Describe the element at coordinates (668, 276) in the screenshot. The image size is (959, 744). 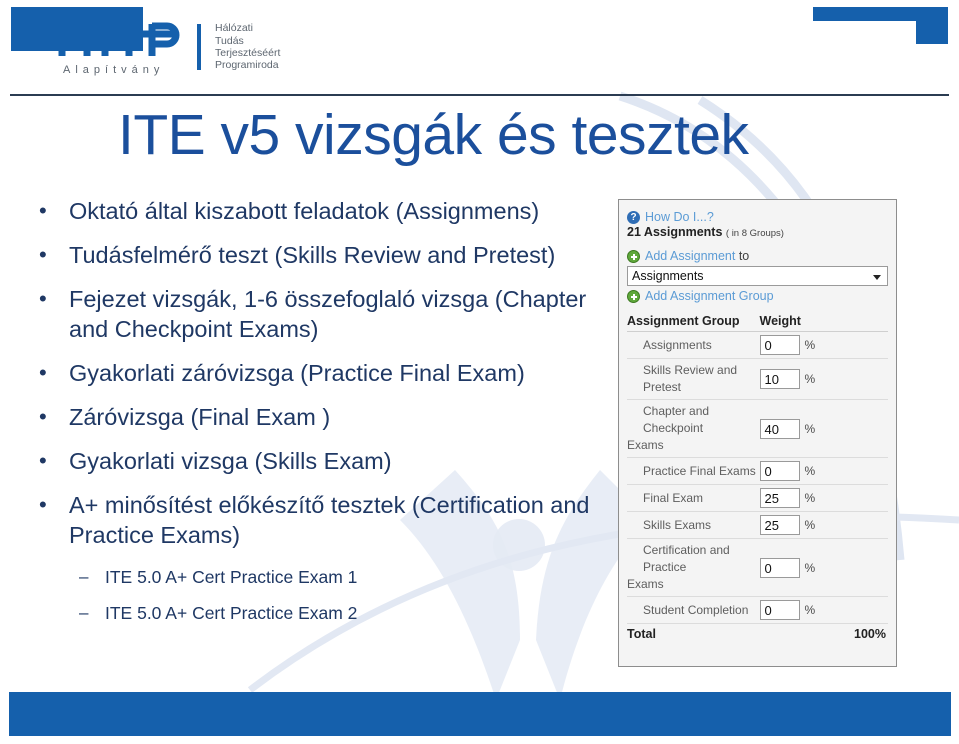
I see `assignment-group-select-value: Assignments` at that location.